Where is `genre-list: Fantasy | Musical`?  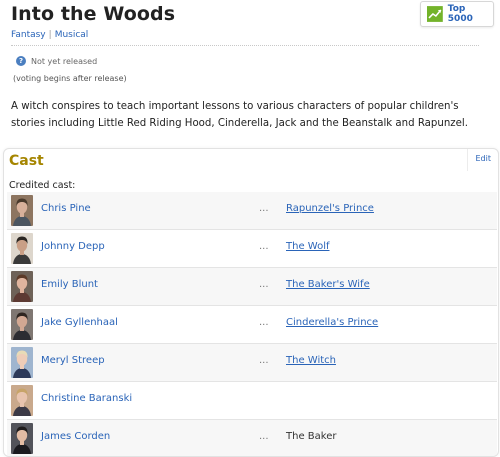
genre-list: Fantasy | Musical is located at coordinates (49, 35).